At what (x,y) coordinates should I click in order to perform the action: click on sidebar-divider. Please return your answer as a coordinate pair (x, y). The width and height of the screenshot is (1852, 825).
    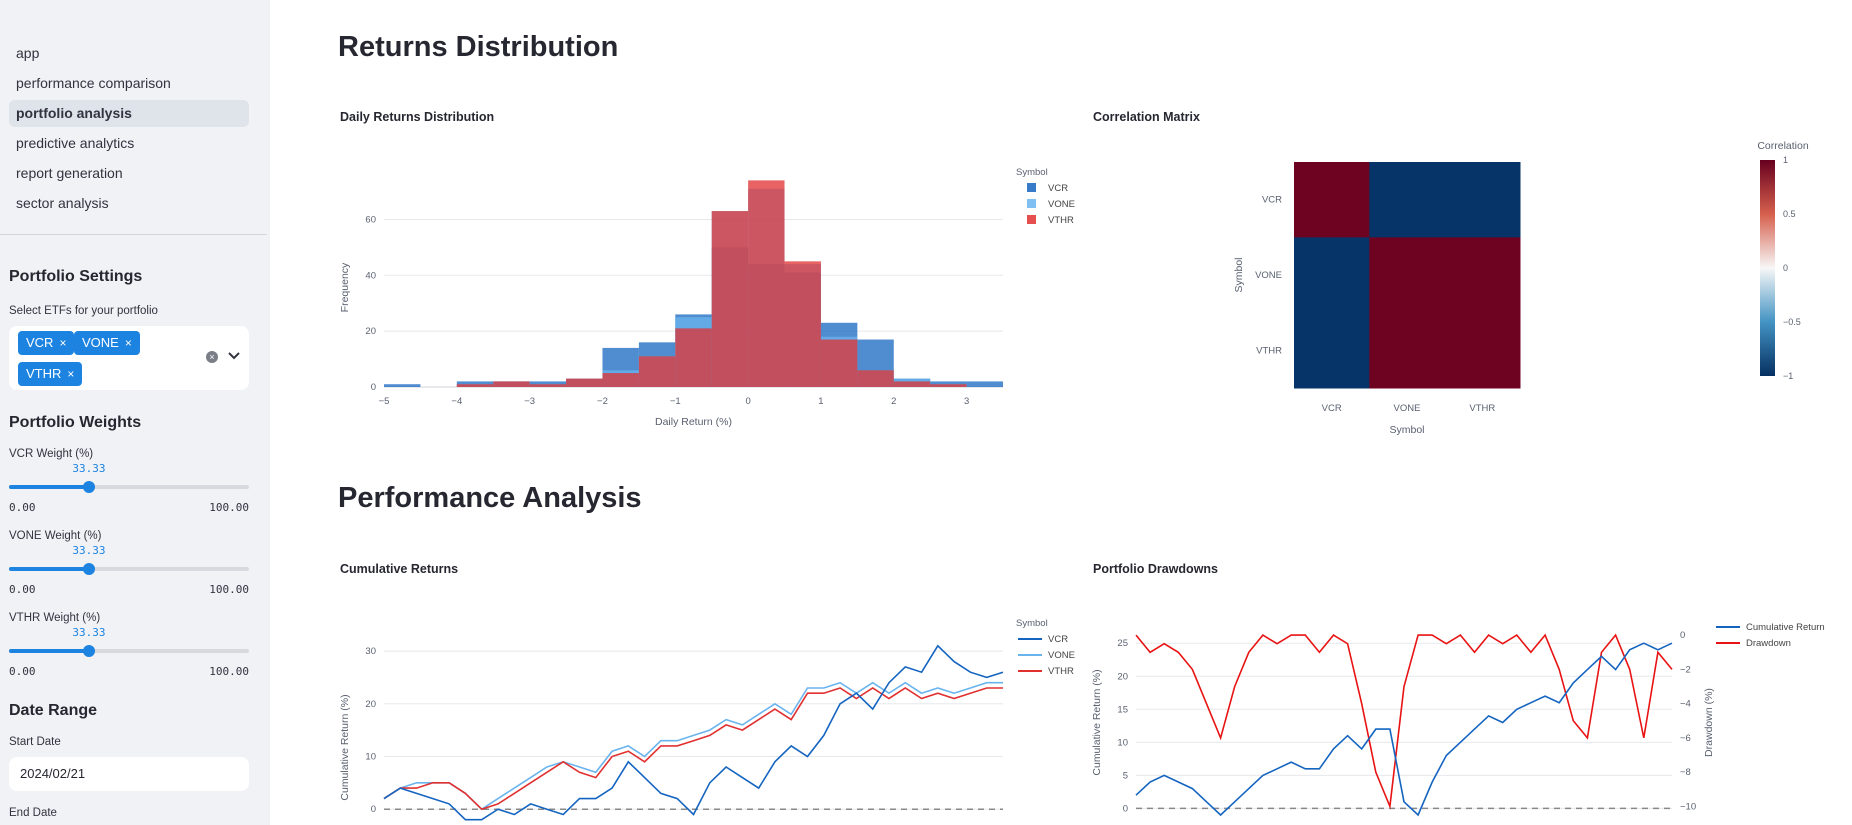
    Looking at the image, I should click on (133, 234).